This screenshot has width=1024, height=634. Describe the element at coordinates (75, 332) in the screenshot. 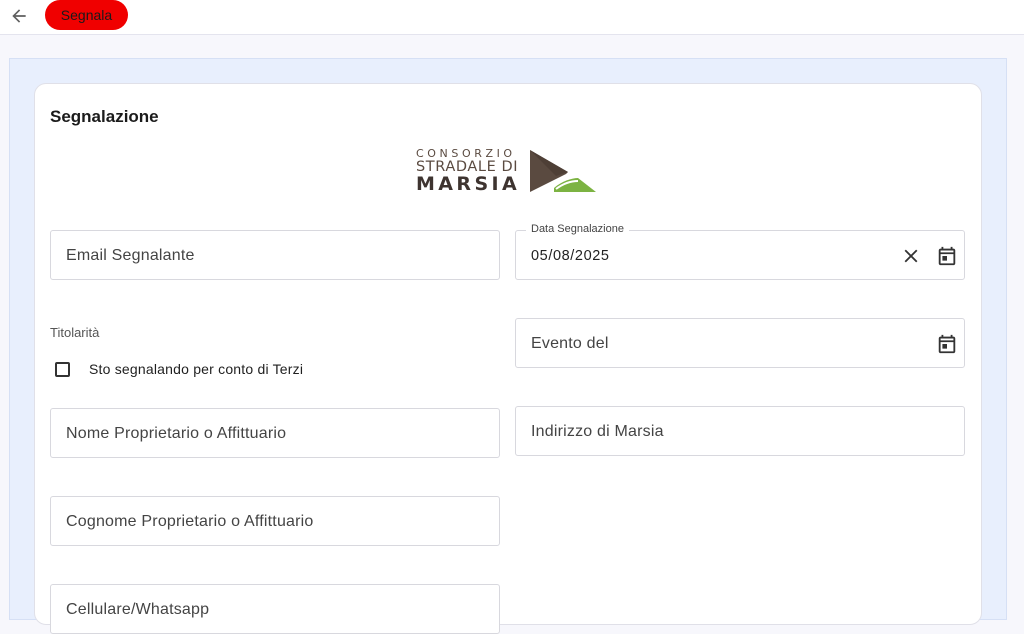

I see `ownership-label: Titolarità` at that location.